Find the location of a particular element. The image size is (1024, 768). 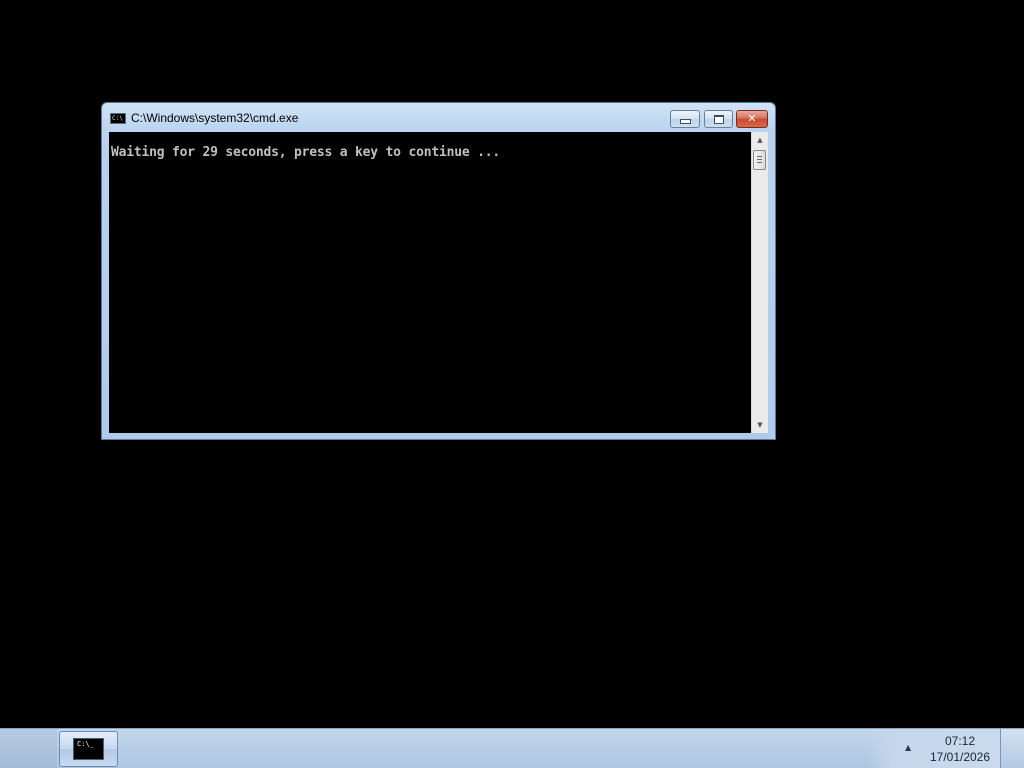

show-desktop-button is located at coordinates (1012, 748).